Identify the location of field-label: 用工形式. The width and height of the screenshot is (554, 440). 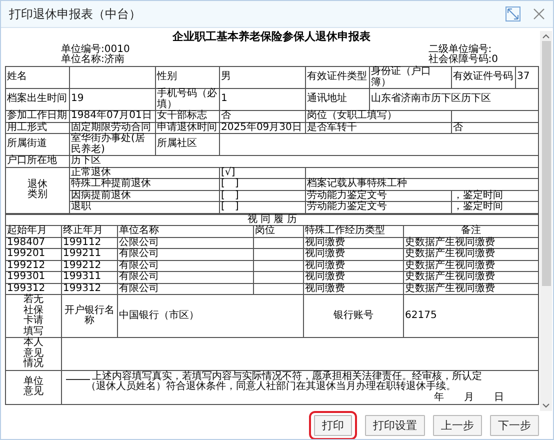
(27, 127).